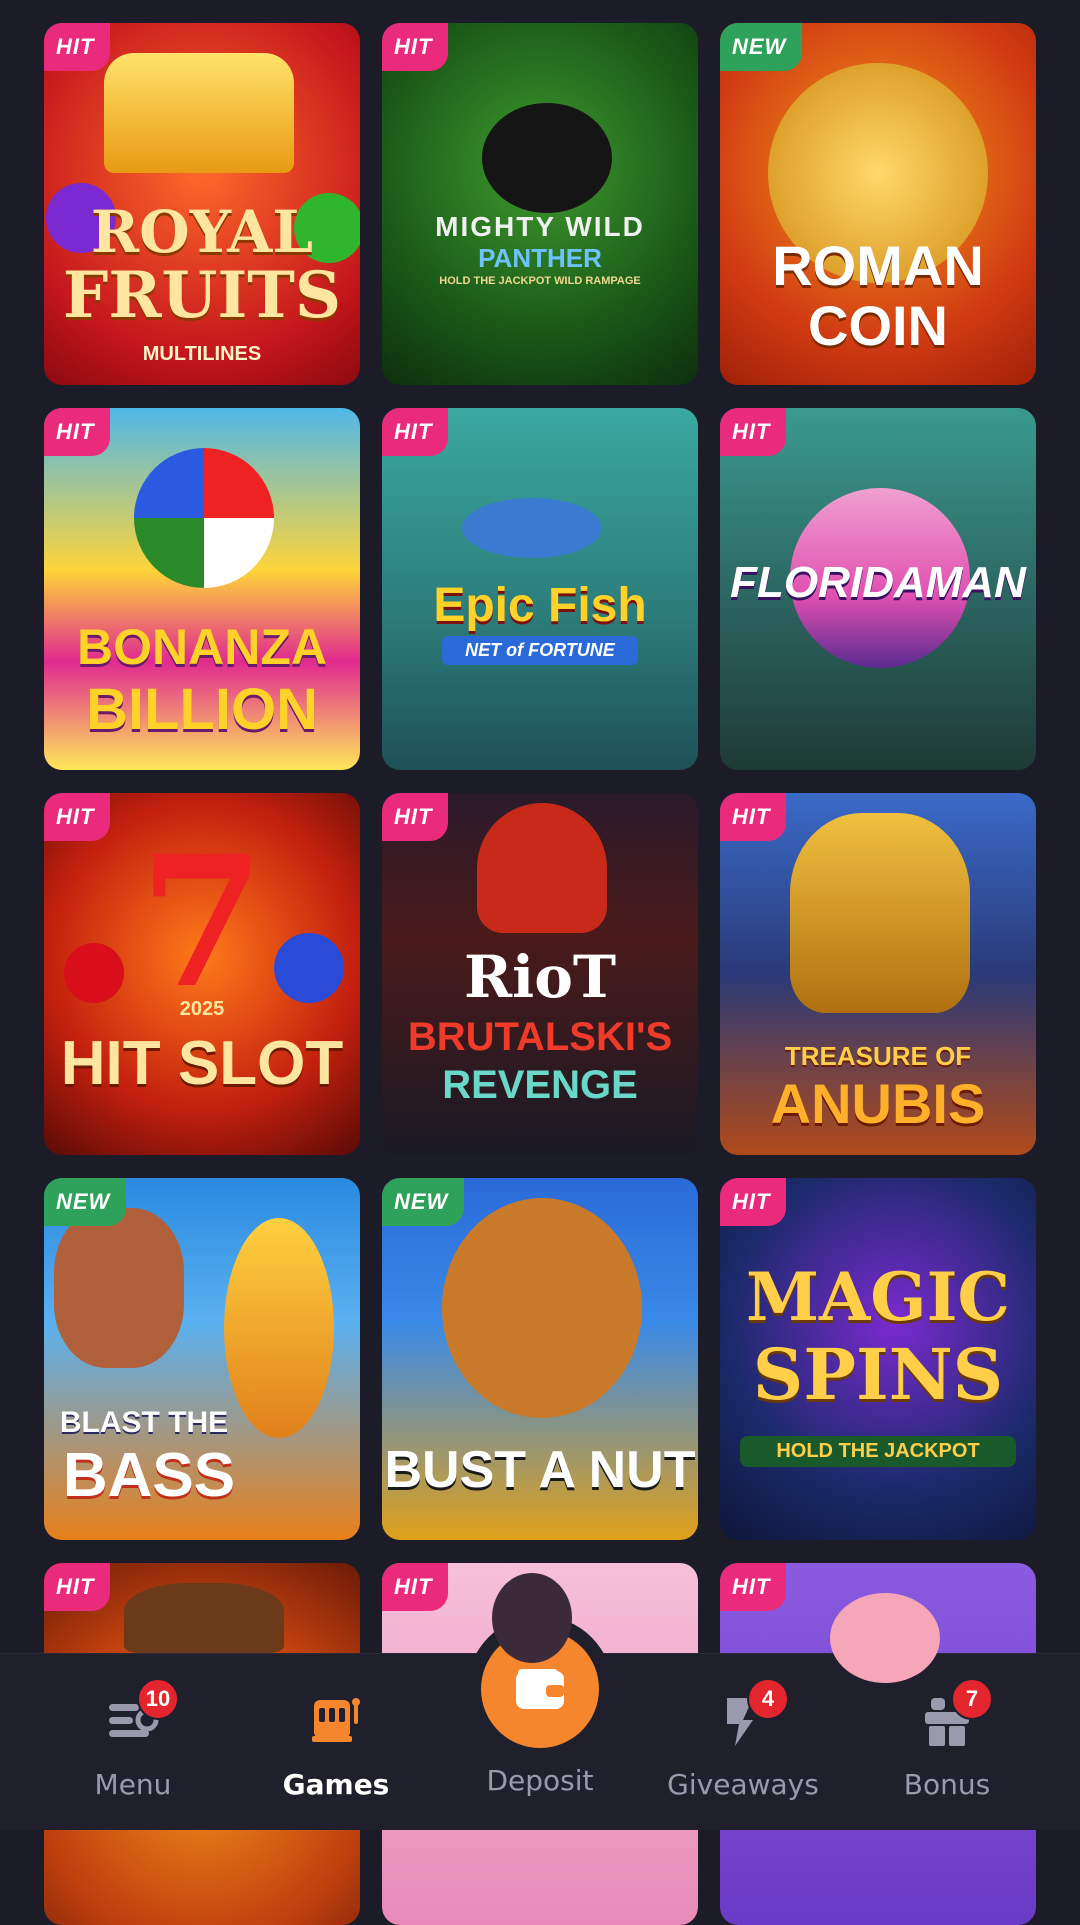 The image size is (1080, 1925). Describe the element at coordinates (878, 265) in the screenshot. I see `game-title: ROMAN` at that location.